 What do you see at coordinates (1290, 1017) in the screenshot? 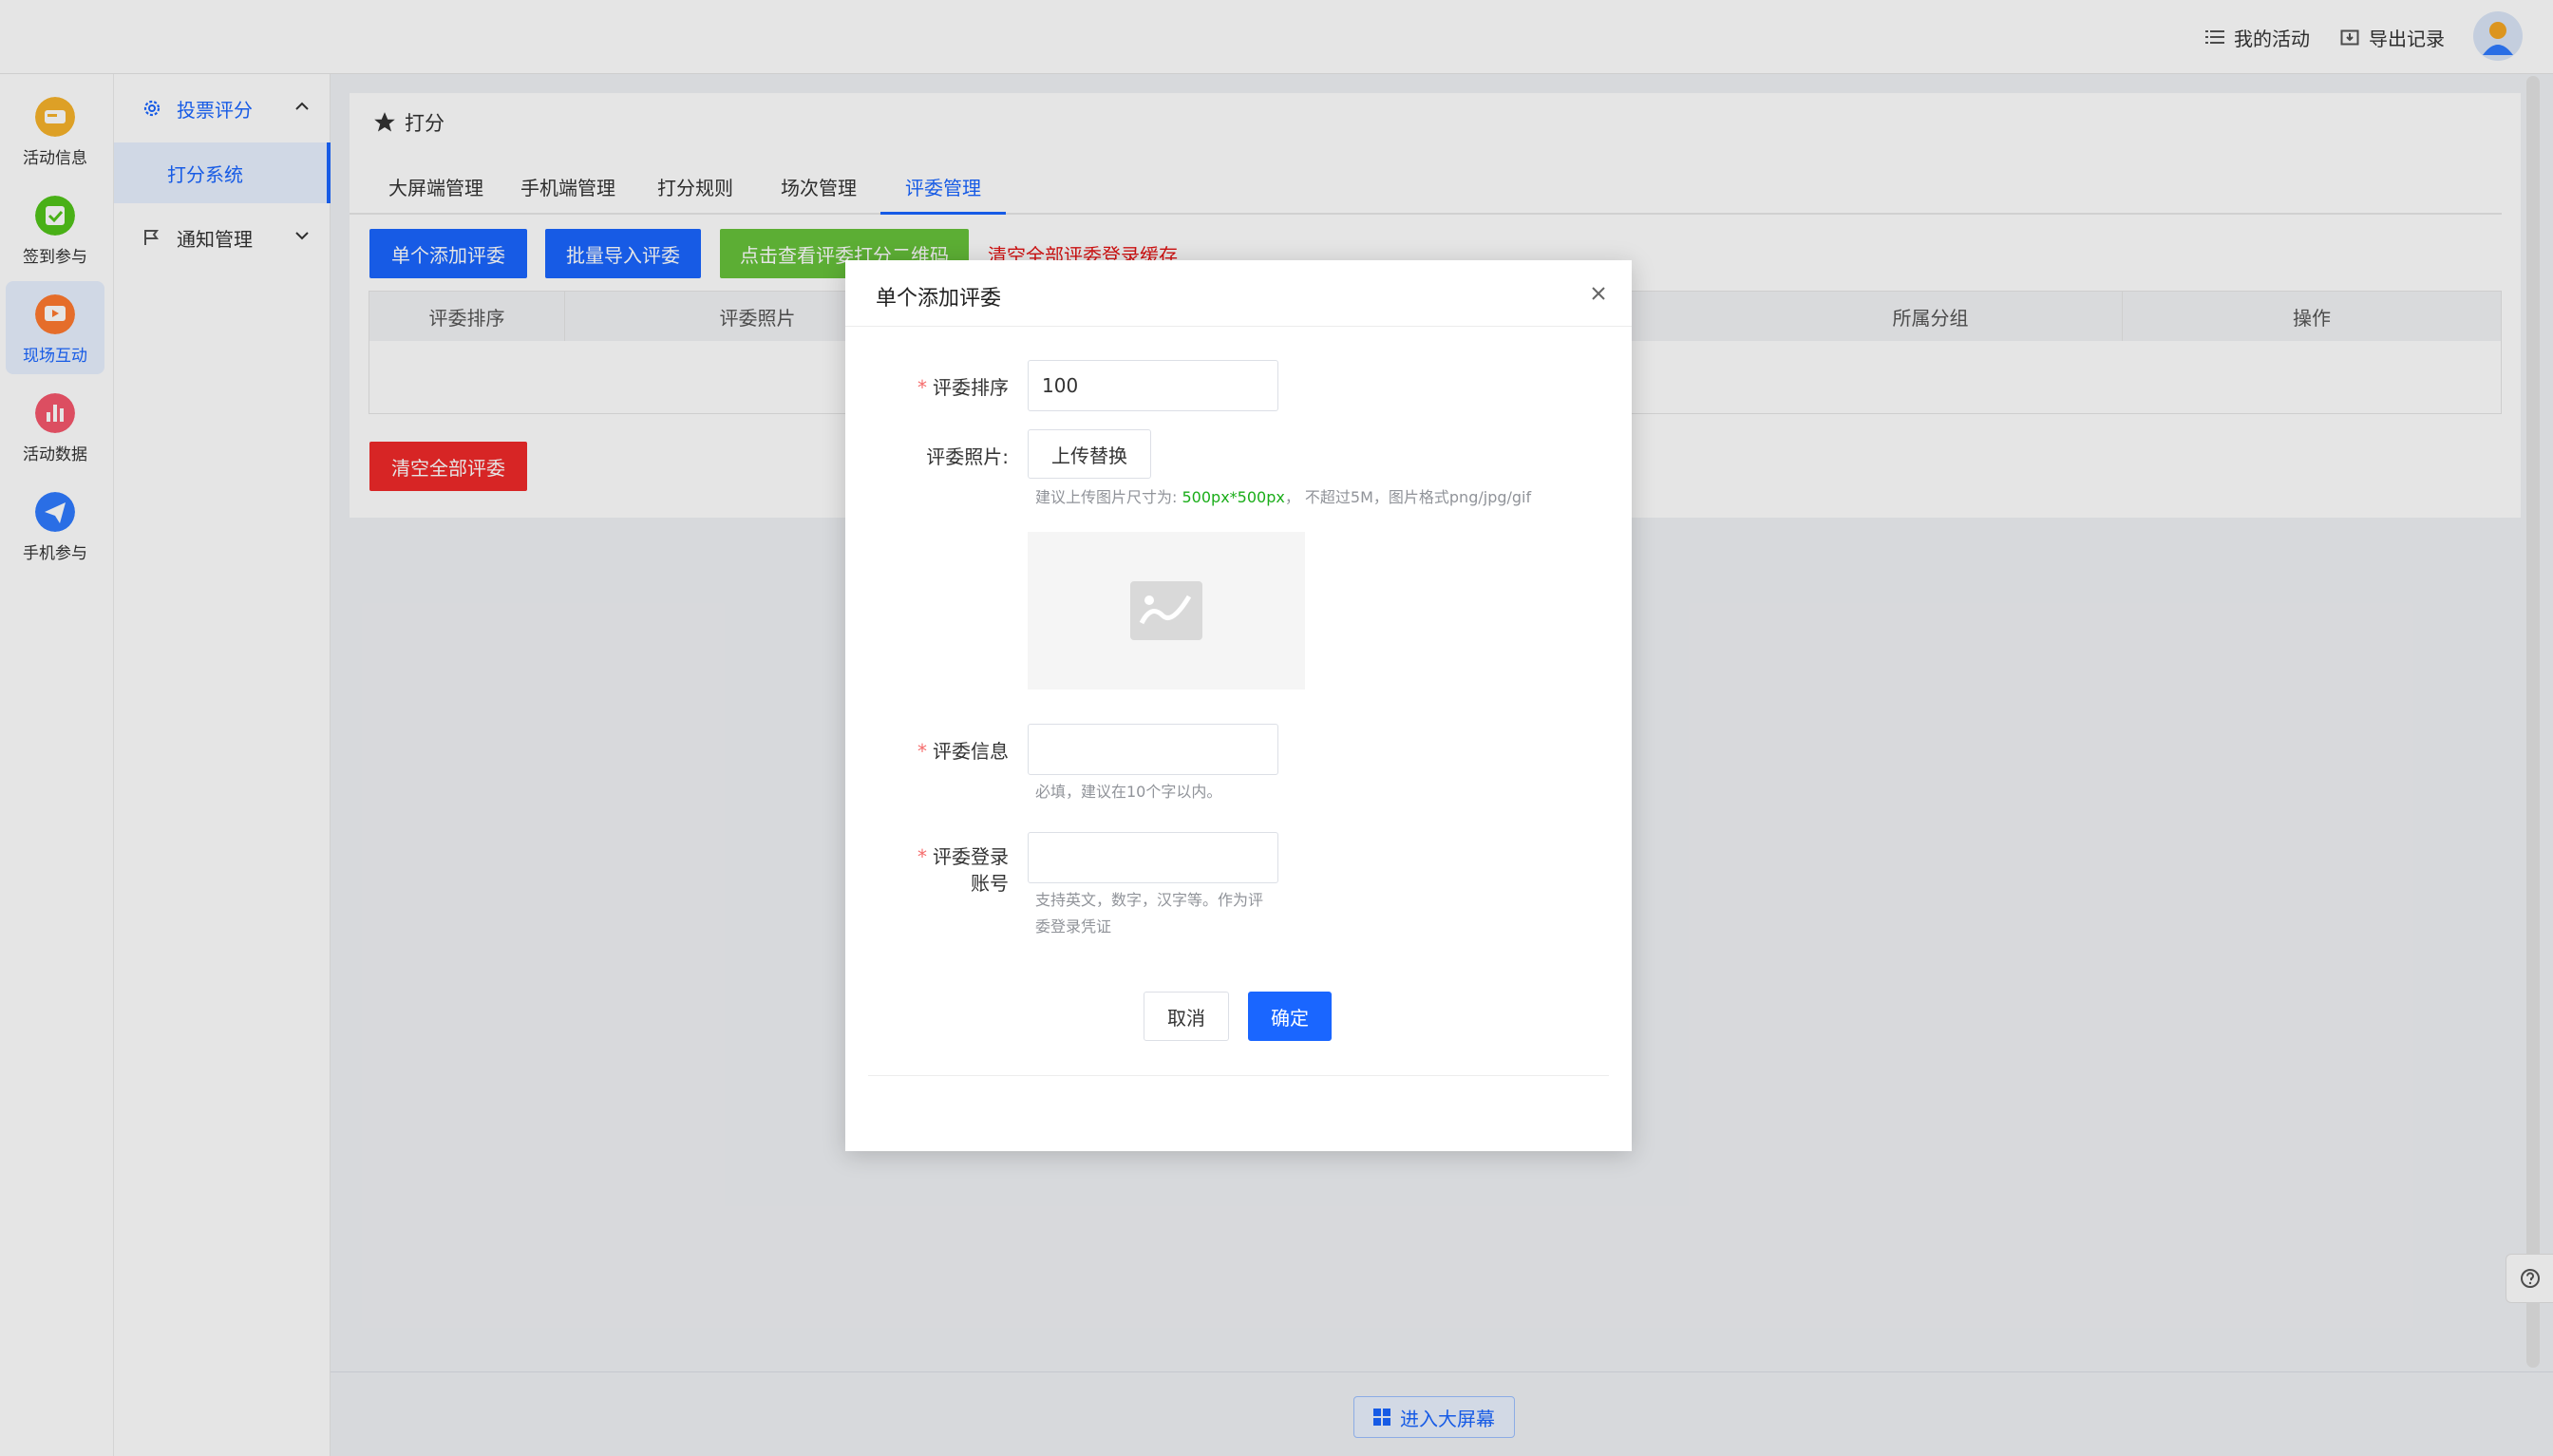
I see `confirm-button: 确定` at bounding box center [1290, 1017].